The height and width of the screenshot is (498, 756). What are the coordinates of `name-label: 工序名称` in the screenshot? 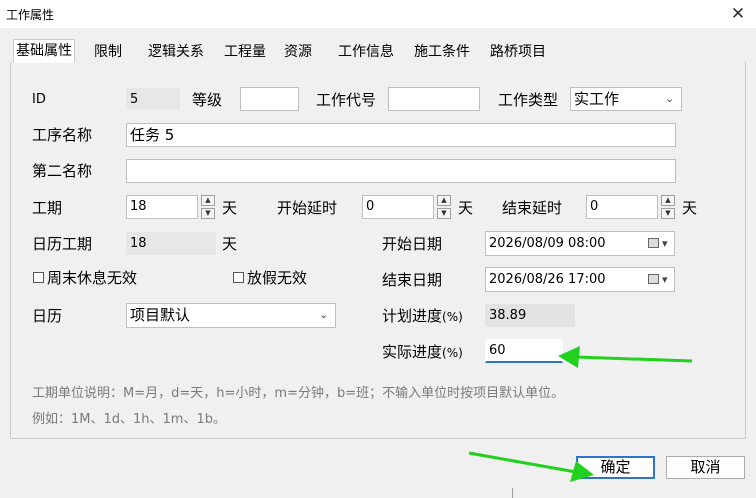 It's located at (62, 135).